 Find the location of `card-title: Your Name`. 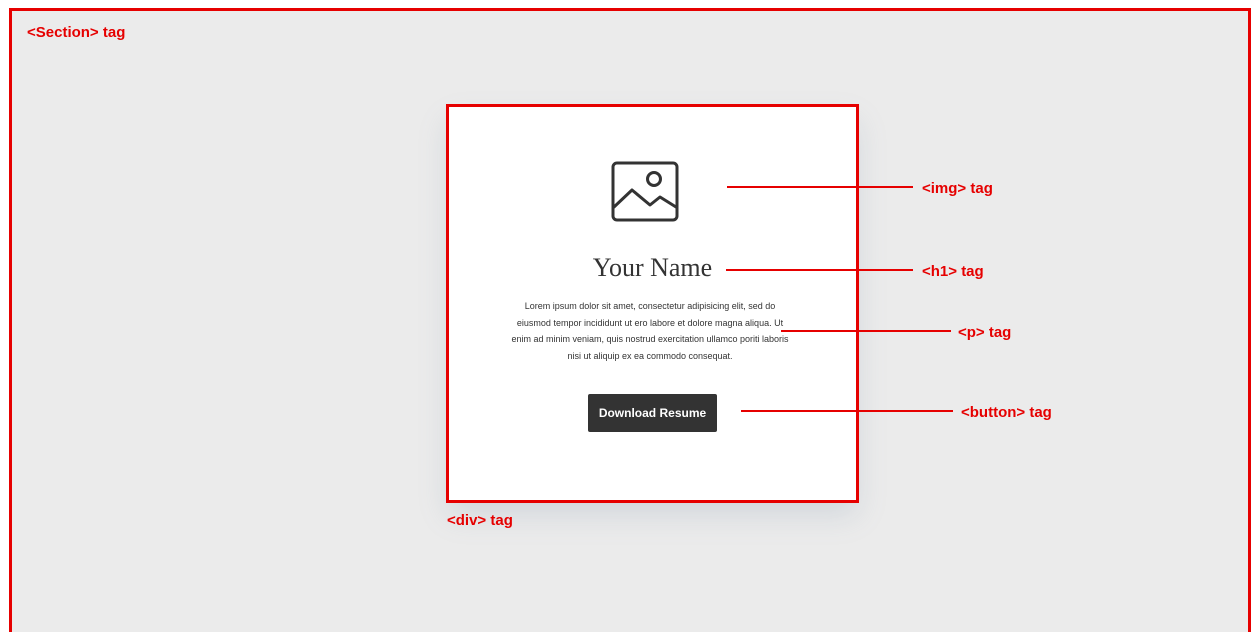

card-title: Your Name is located at coordinates (652, 267).